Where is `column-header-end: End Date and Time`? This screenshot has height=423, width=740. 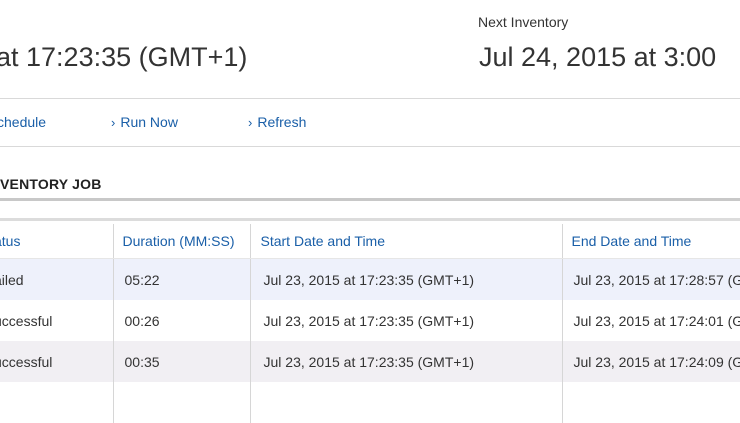
column-header-end: End Date and Time is located at coordinates (651, 241).